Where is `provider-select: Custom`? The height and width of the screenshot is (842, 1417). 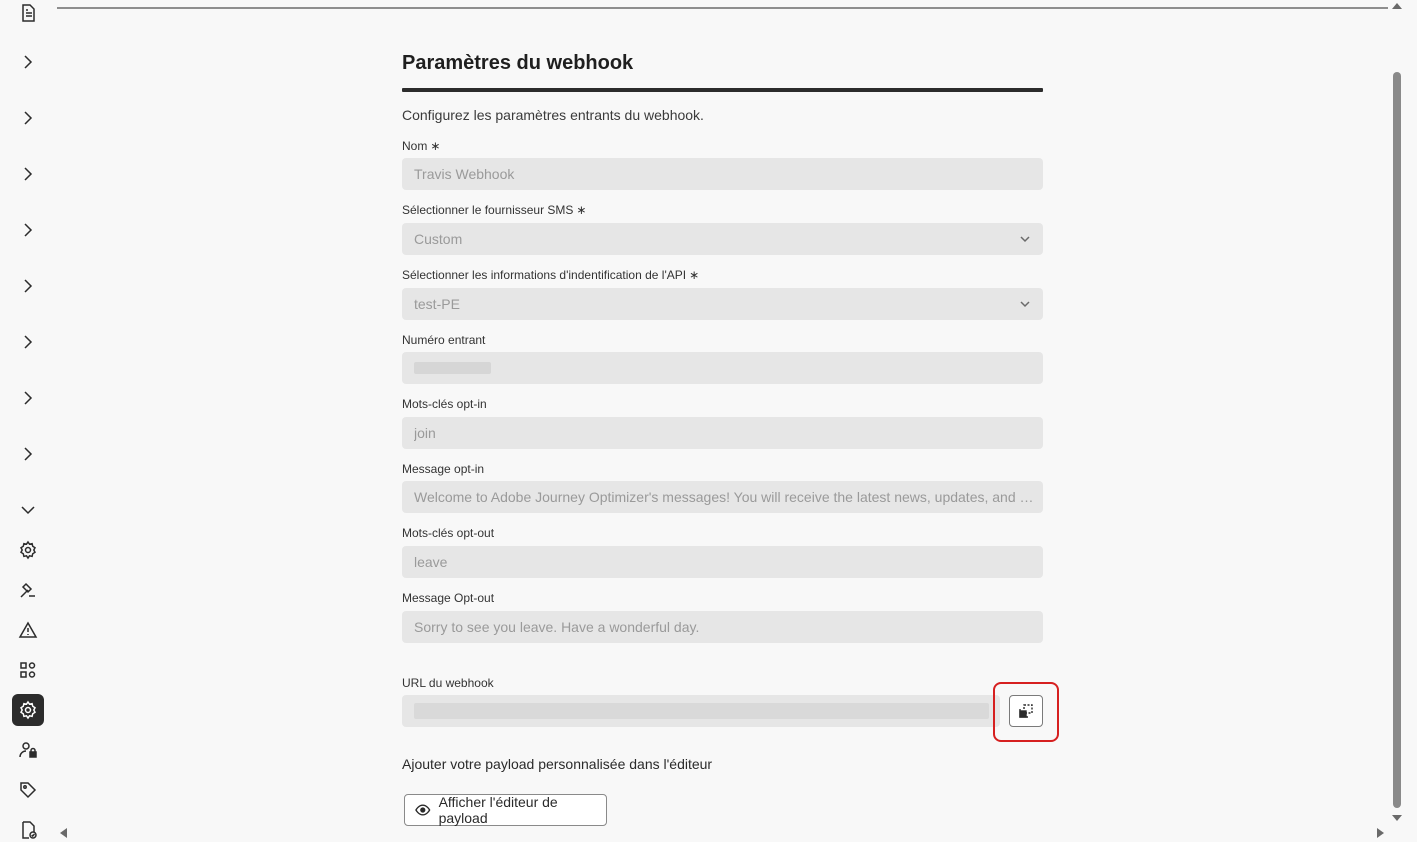
provider-select: Custom is located at coordinates (722, 239).